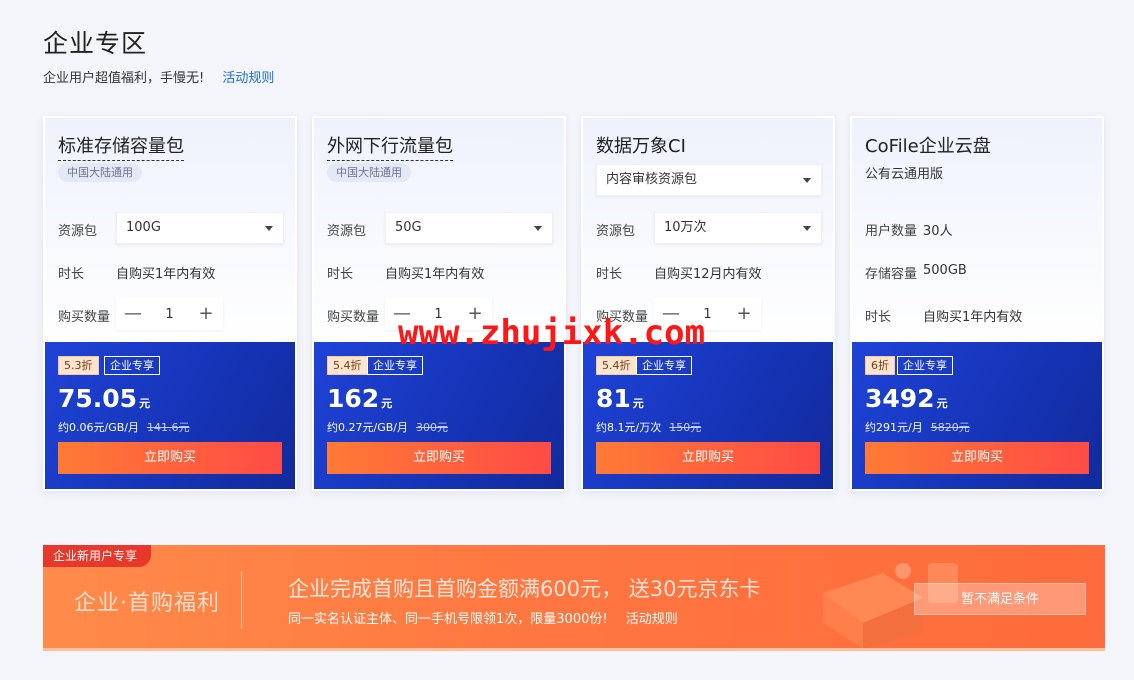 The width and height of the screenshot is (1134, 680). Describe the element at coordinates (652, 619) in the screenshot. I see `banner-rules-link: 活动规则` at that location.